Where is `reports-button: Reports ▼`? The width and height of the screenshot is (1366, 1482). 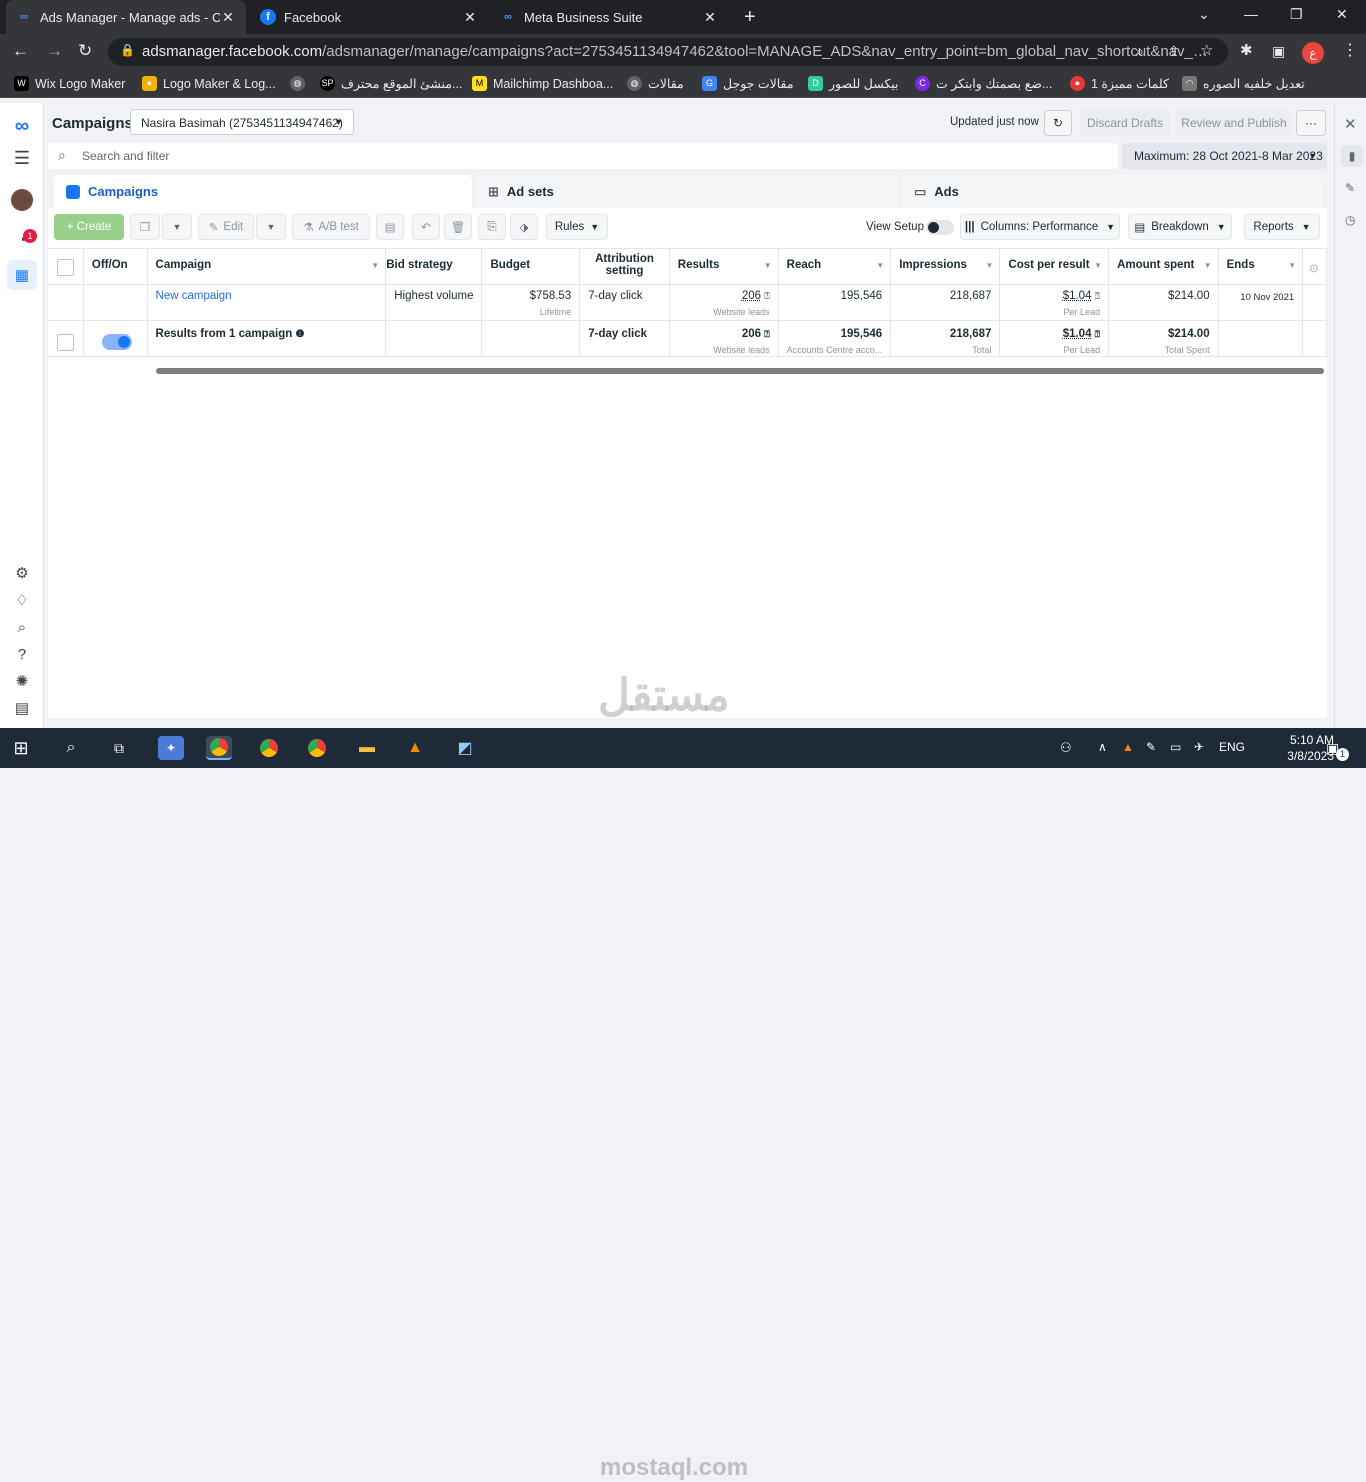 reports-button: Reports ▼ is located at coordinates (1282, 227).